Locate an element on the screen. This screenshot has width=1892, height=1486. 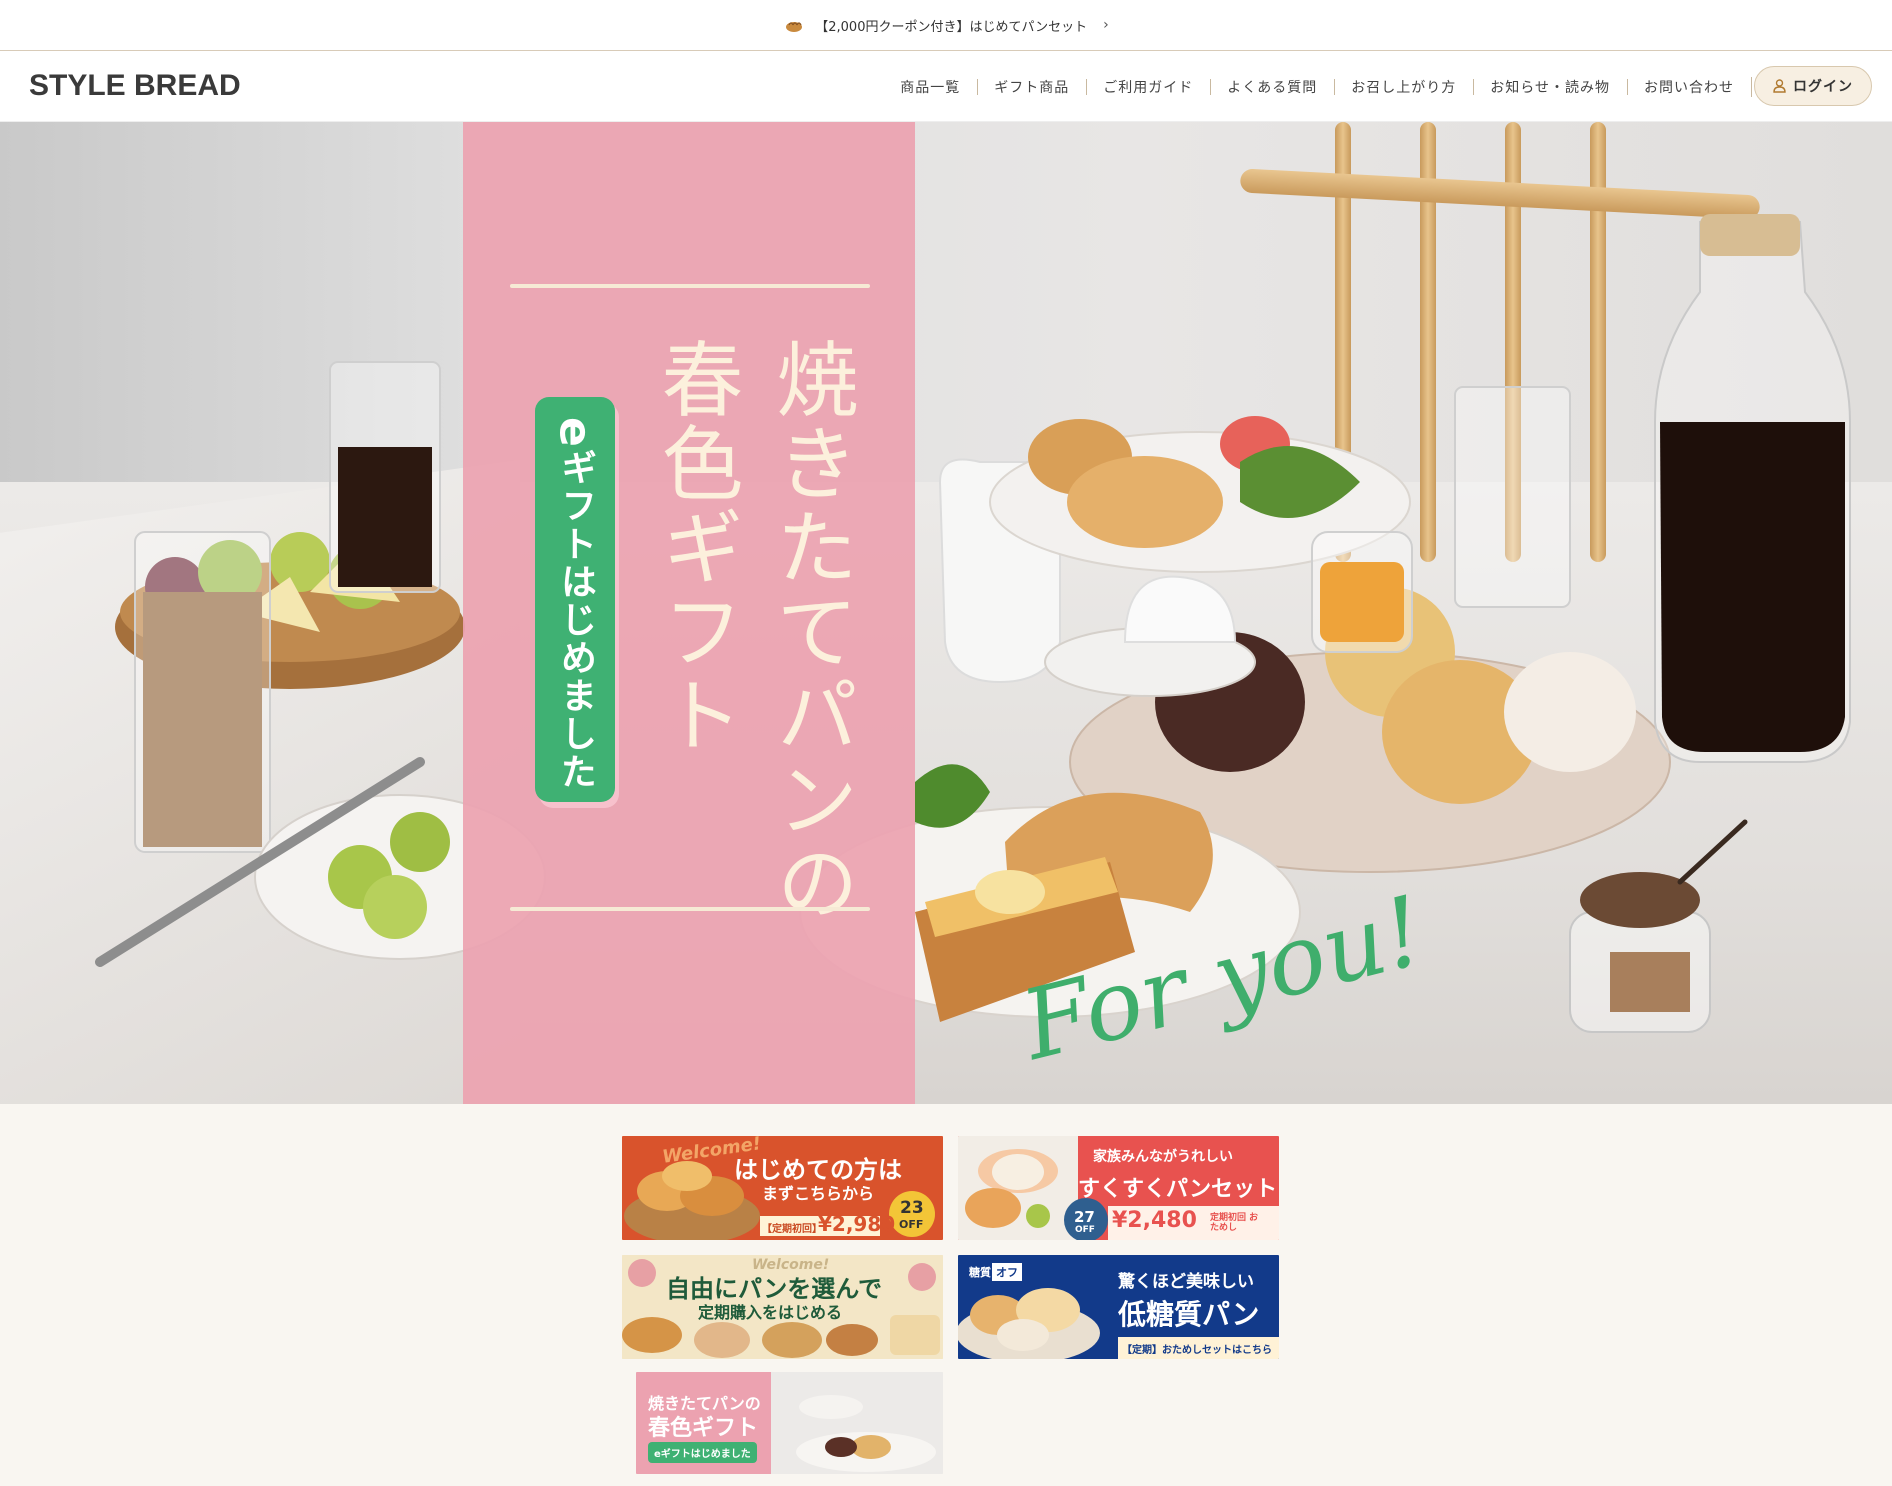
announcement-bar: 【2,000円クーポン付き】はじめてパンセット › is located at coordinates (946, 25).